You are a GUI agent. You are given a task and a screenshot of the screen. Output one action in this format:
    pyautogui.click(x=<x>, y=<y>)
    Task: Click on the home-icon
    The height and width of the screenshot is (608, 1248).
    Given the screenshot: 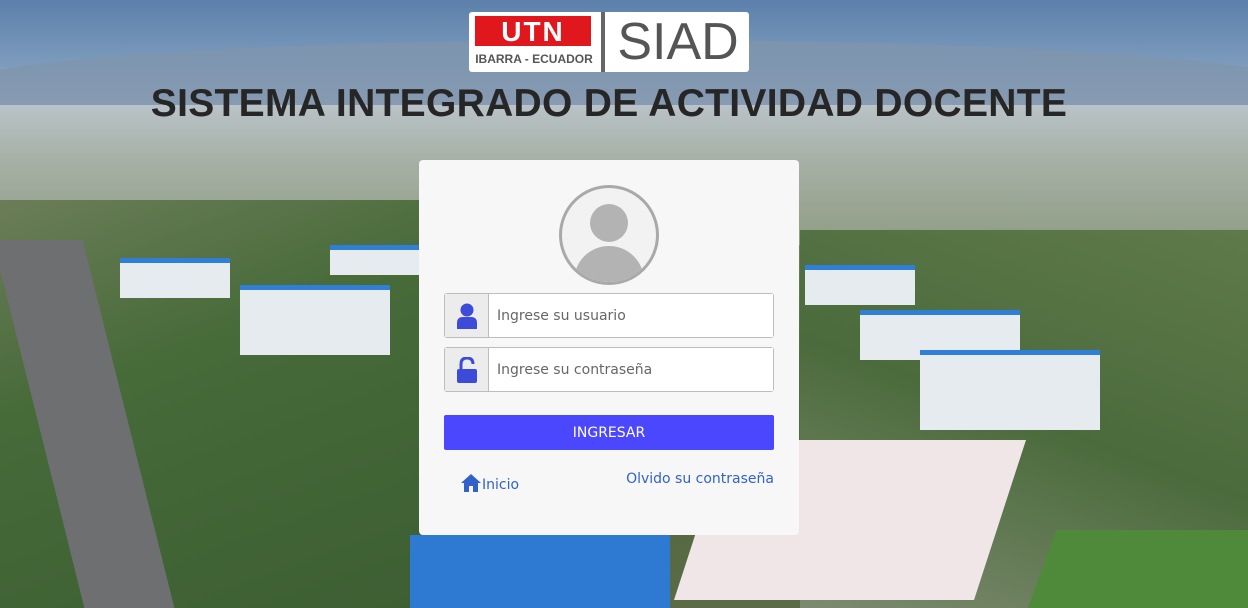 What is the action you would take?
    pyautogui.click(x=471, y=483)
    